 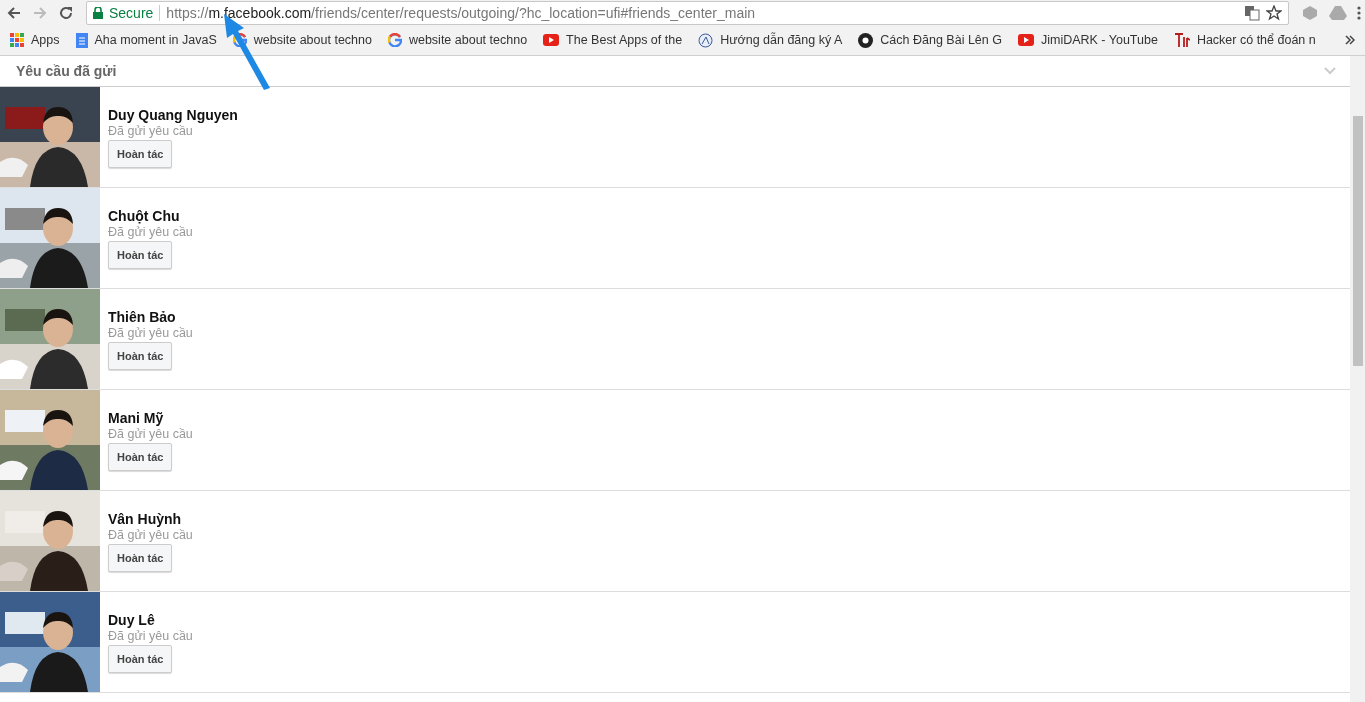 What do you see at coordinates (706, 40) in the screenshot?
I see `globe-icon` at bounding box center [706, 40].